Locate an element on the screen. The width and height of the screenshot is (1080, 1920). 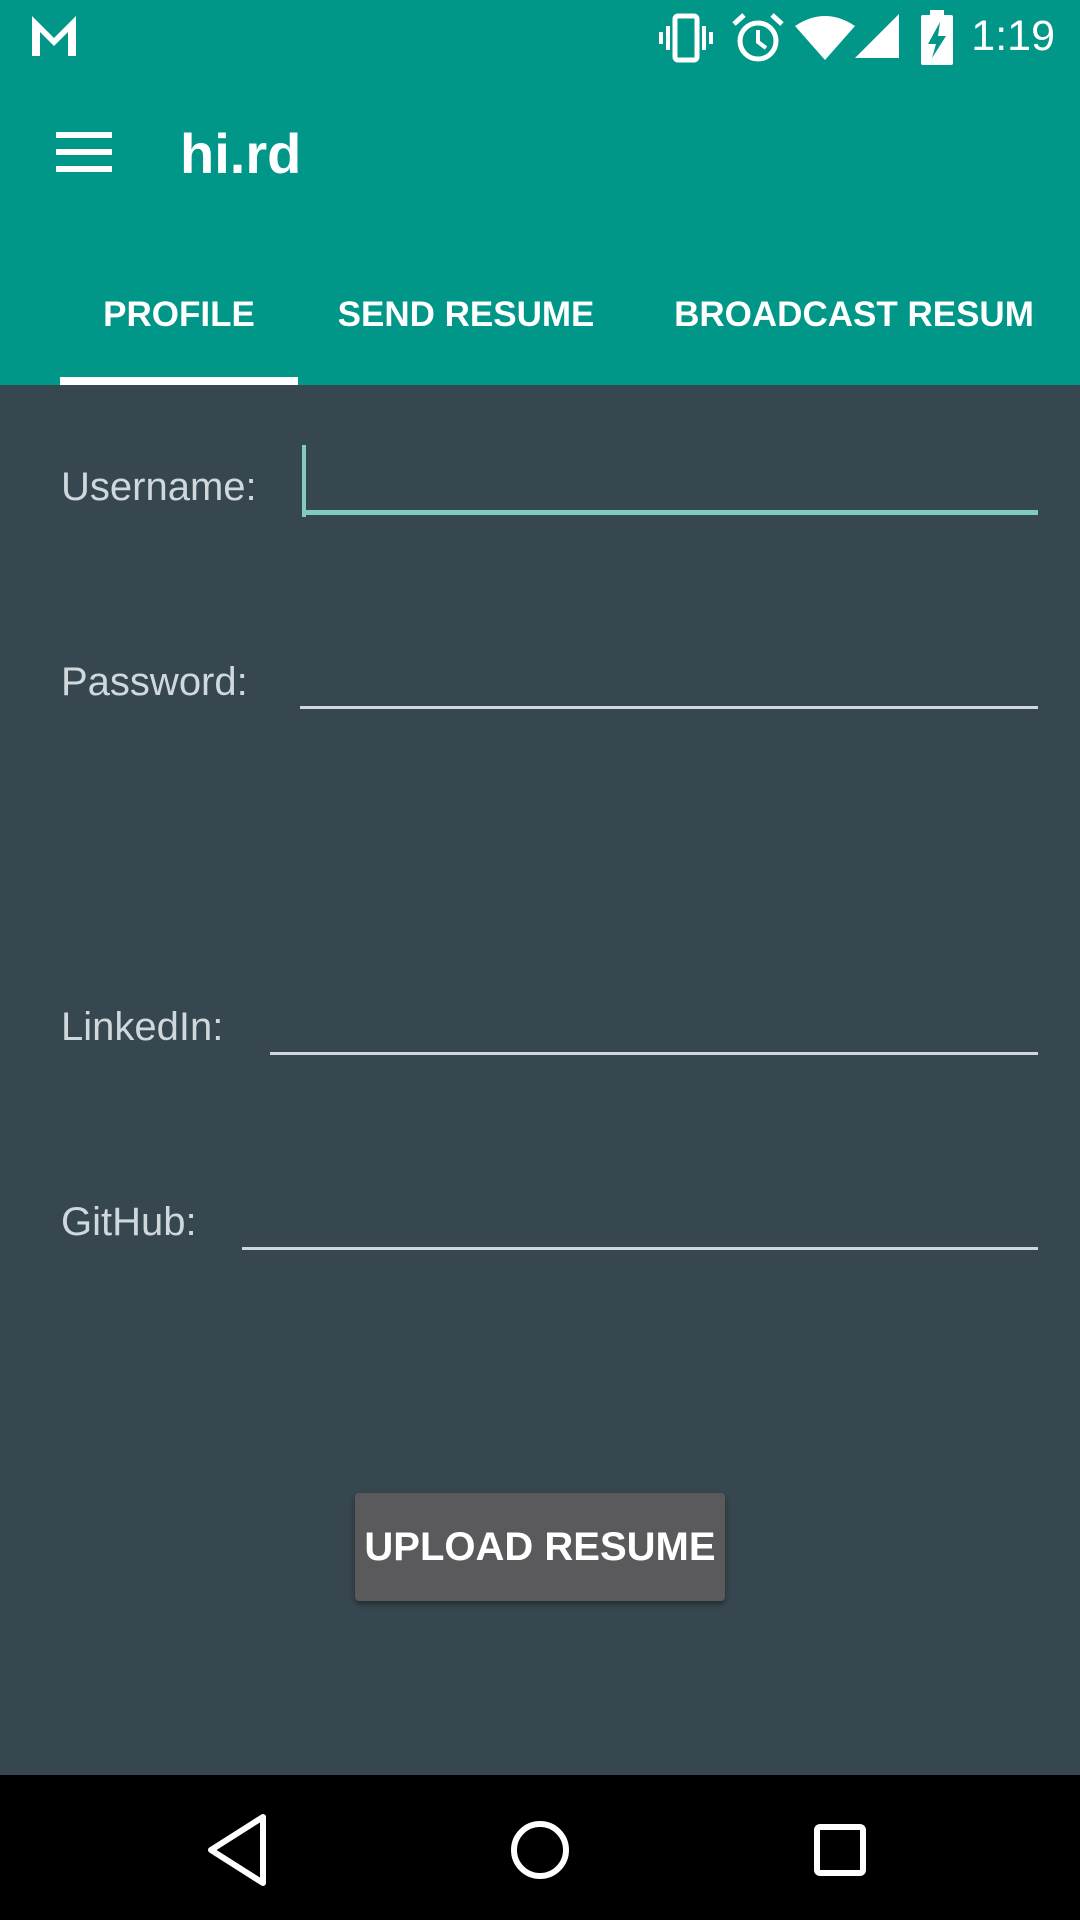
app-title: hi.rd is located at coordinates (241, 153).